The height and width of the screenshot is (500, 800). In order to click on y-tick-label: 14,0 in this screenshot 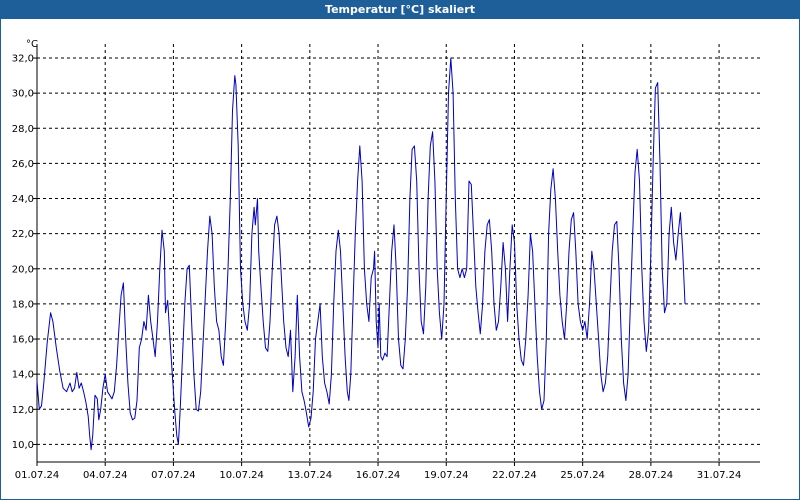, I will do `click(23, 375)`.